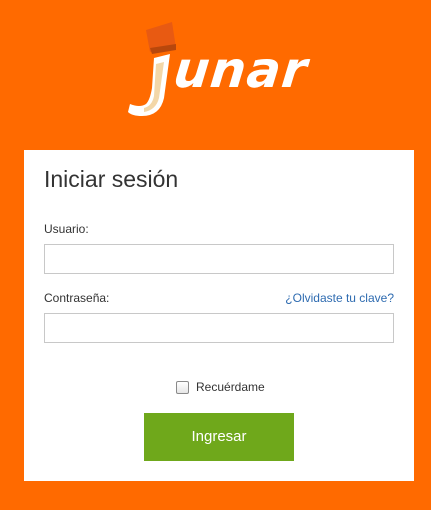 Image resolution: width=431 pixels, height=510 pixels. Describe the element at coordinates (219, 259) in the screenshot. I see `username-input` at that location.